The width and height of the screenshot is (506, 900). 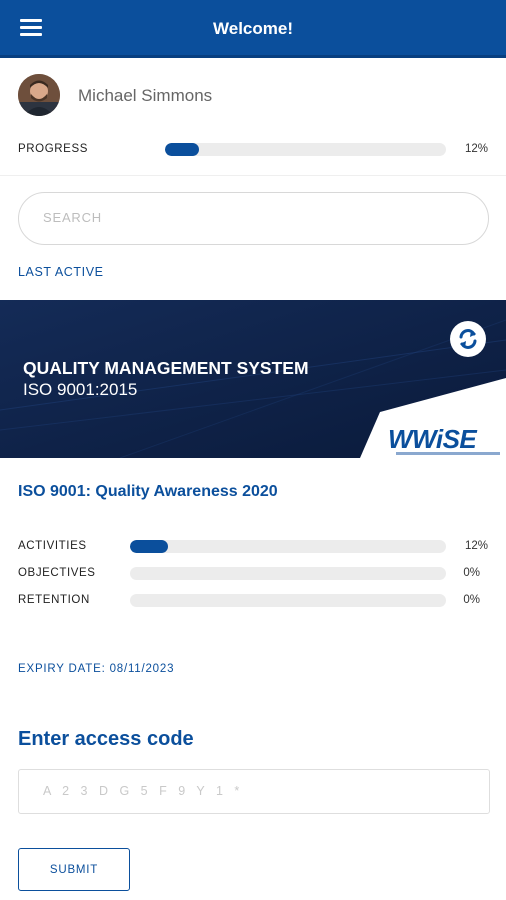 I want to click on objectives-progress-bar, so click(x=288, y=573).